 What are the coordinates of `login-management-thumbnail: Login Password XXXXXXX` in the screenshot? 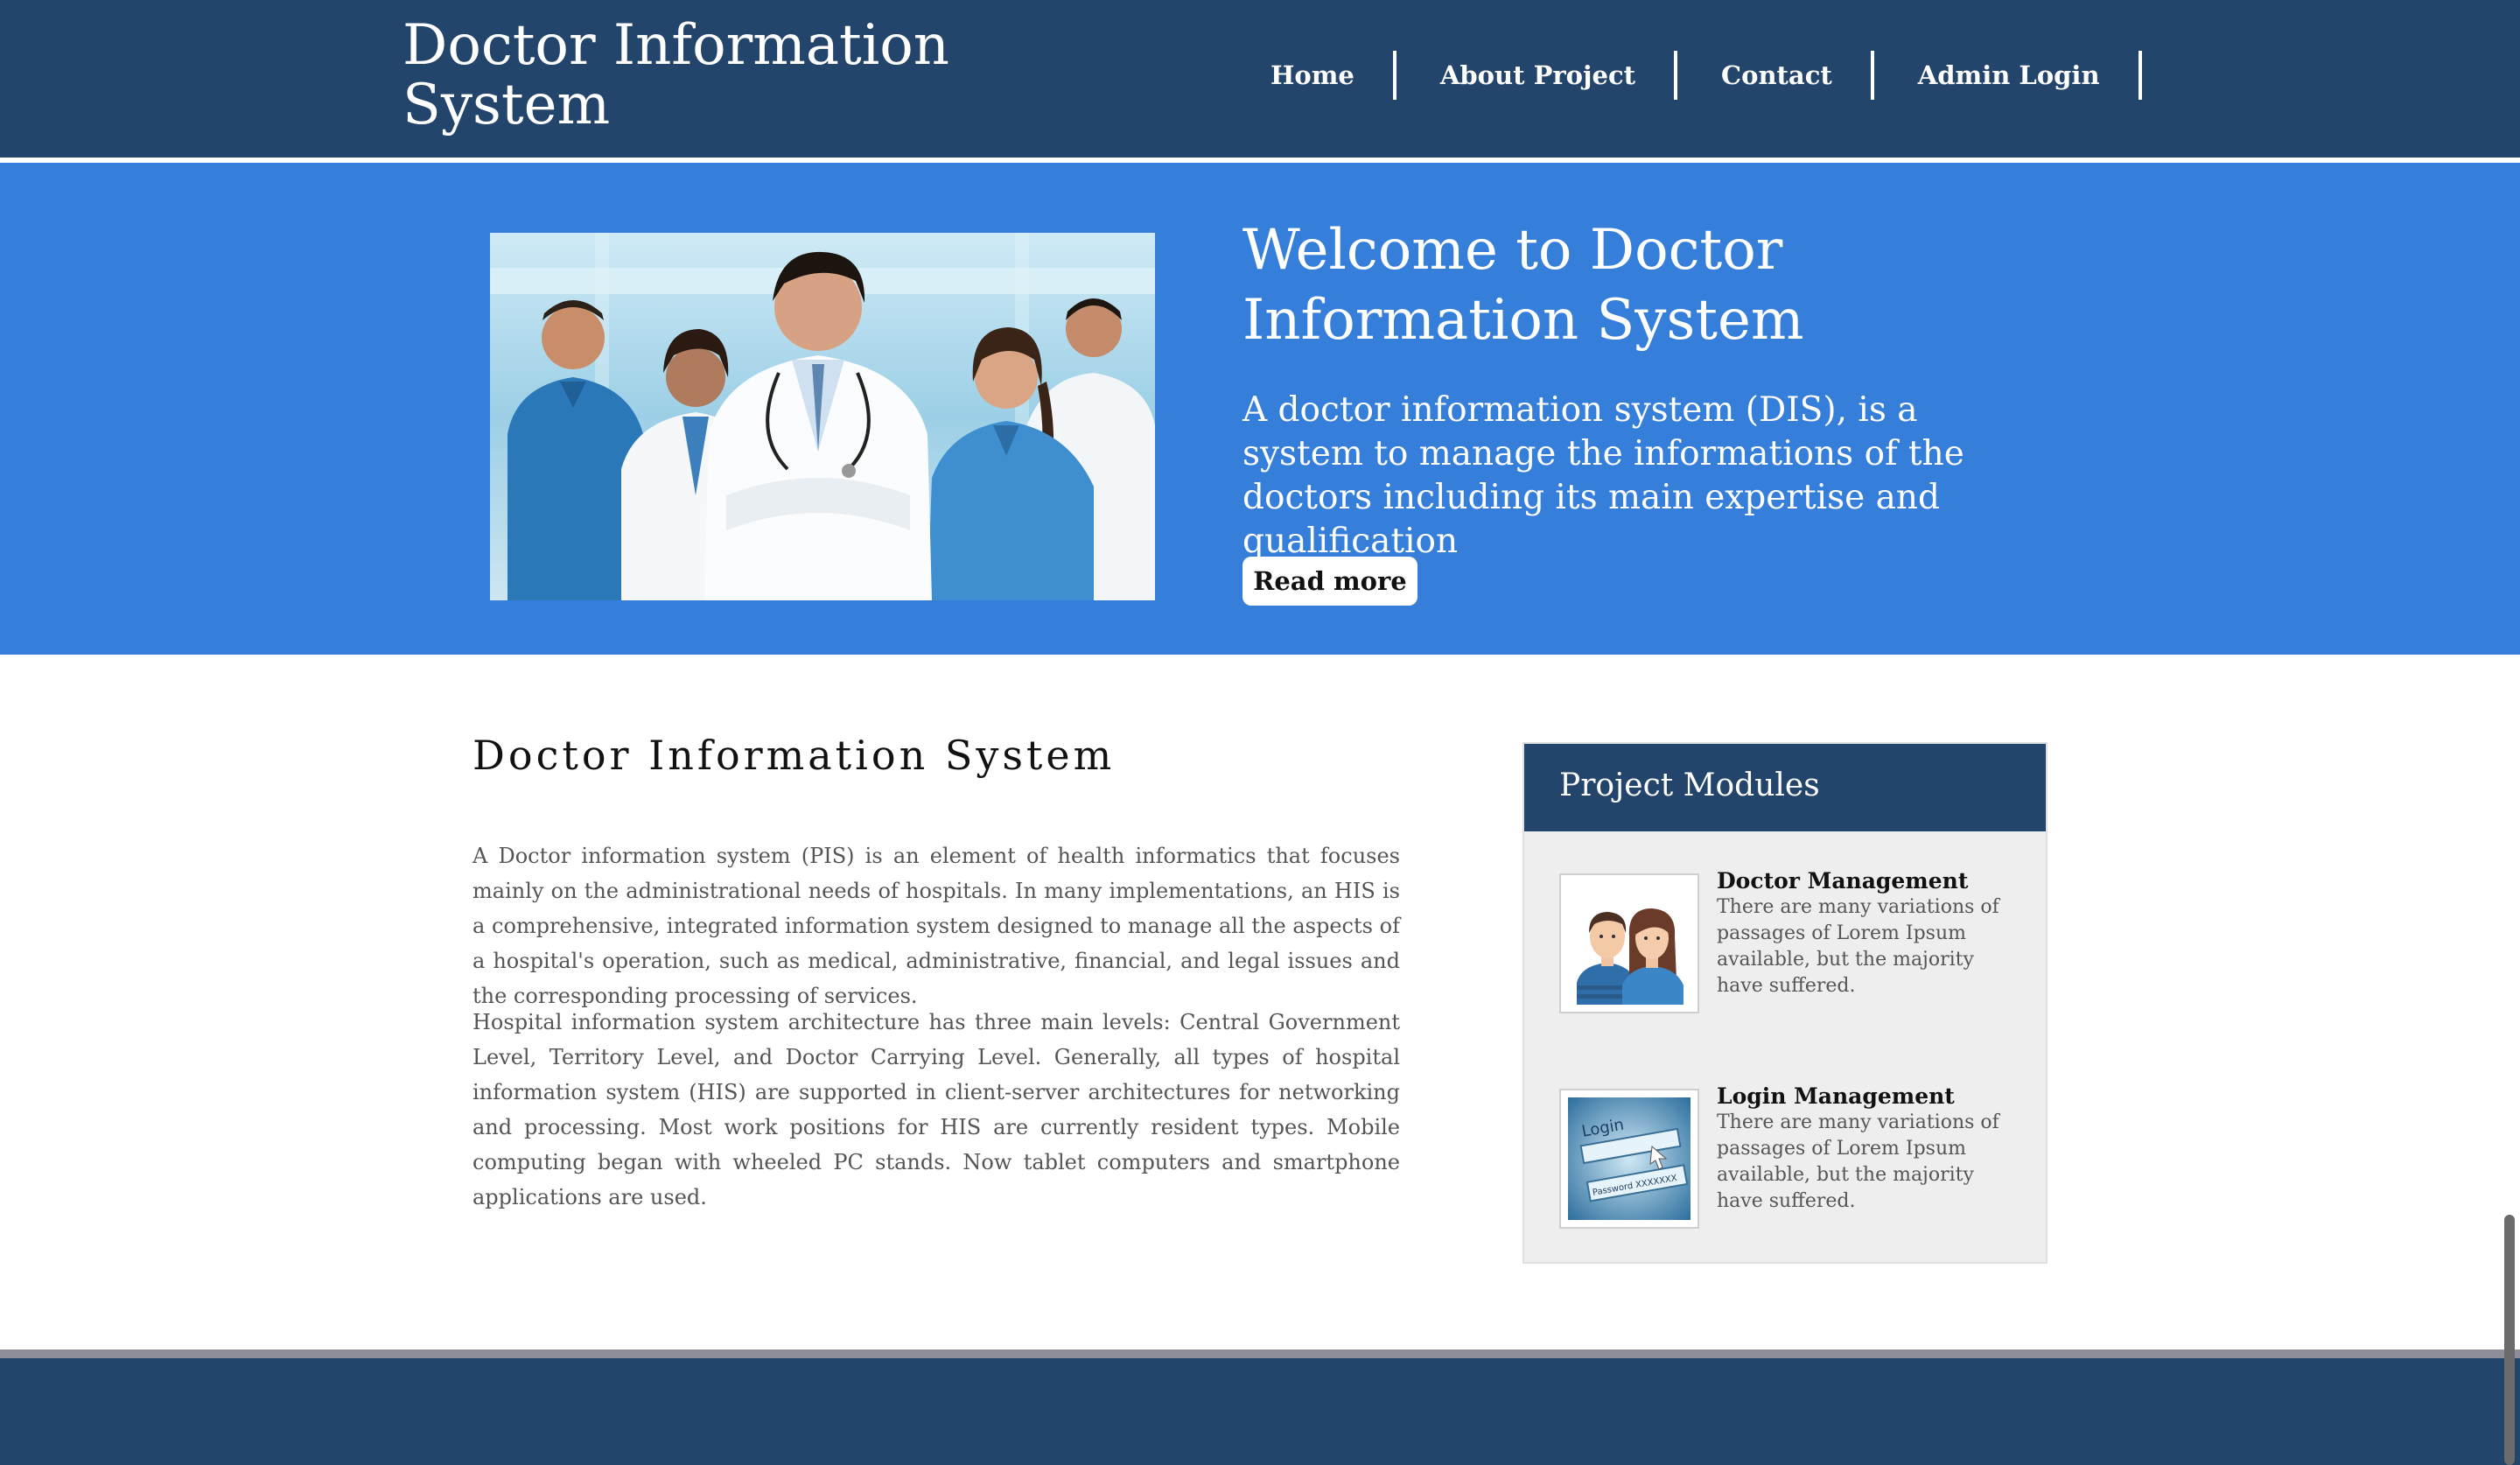 It's located at (1629, 1159).